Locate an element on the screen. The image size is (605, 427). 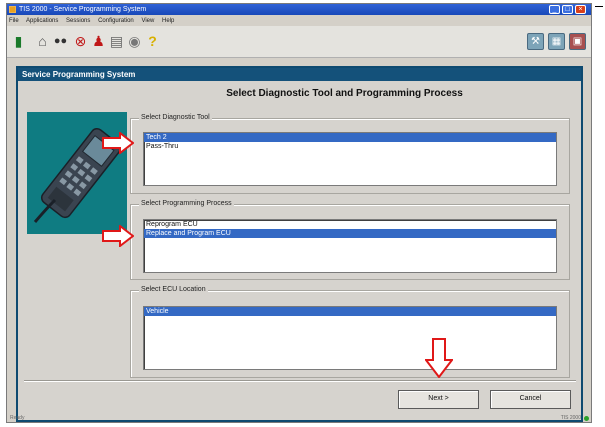
toolbar: ▮ ⌂ ●● ⊗ ♟ ▤ ◉ ? ⚒ ▦ ▣ is located at coordinates (299, 42).